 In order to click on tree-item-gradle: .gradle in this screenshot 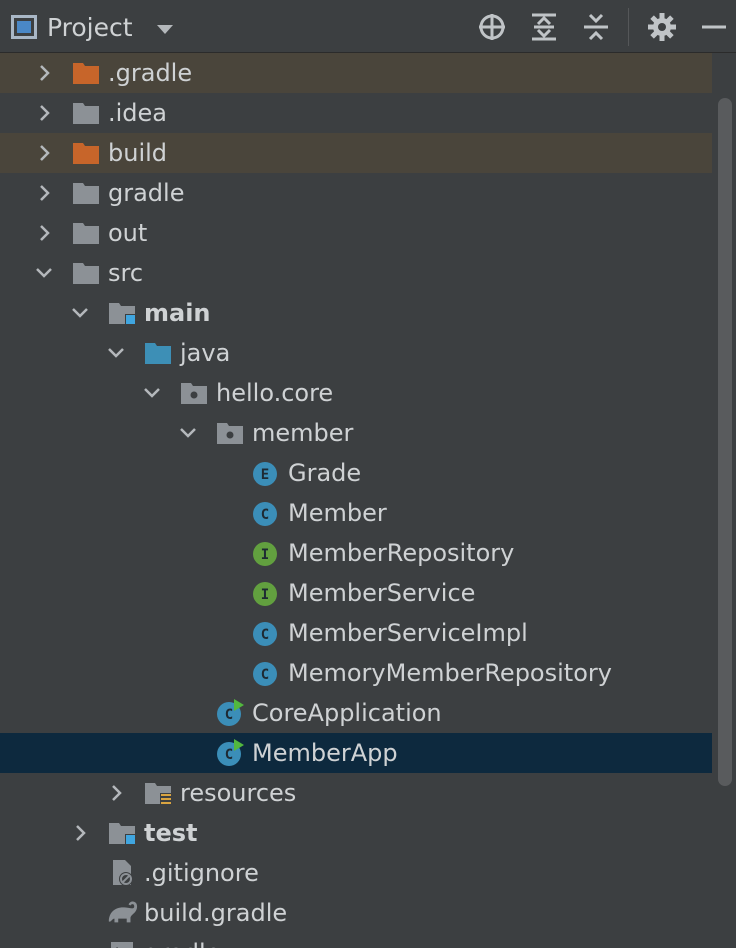, I will do `click(356, 73)`.